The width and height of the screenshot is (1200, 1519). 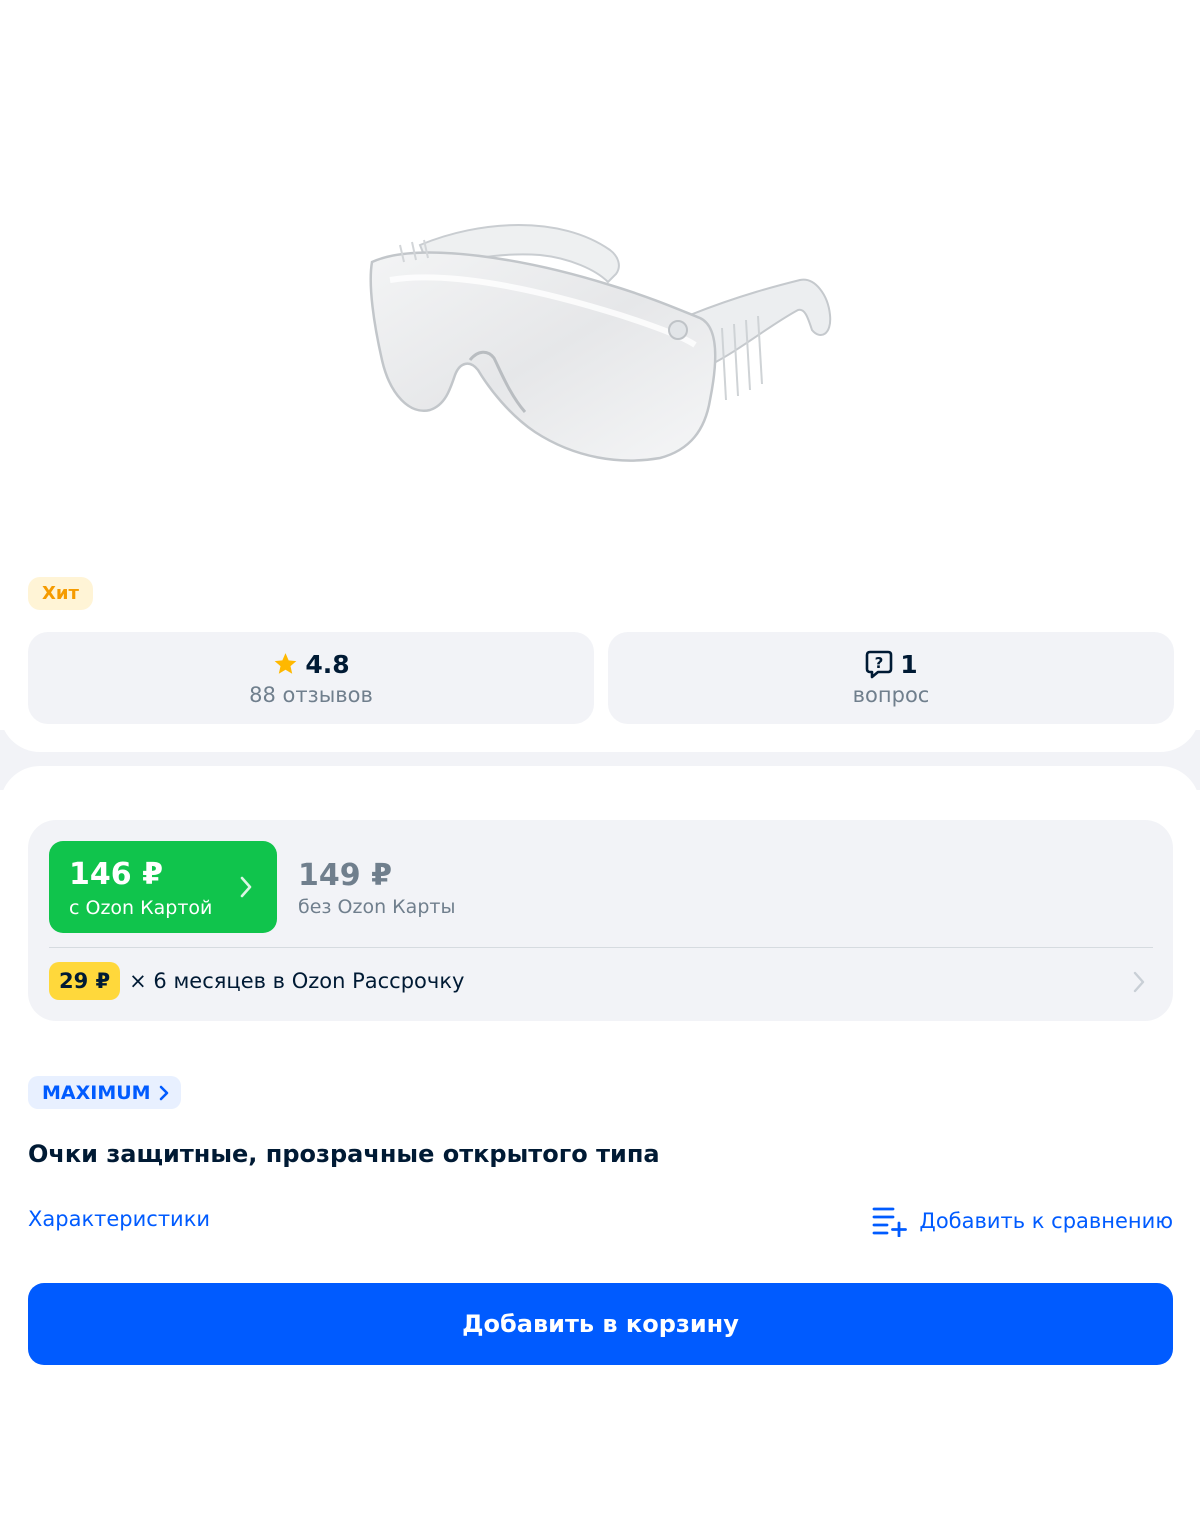 What do you see at coordinates (345, 875) in the screenshot?
I see `regular-price: 149 ₽` at bounding box center [345, 875].